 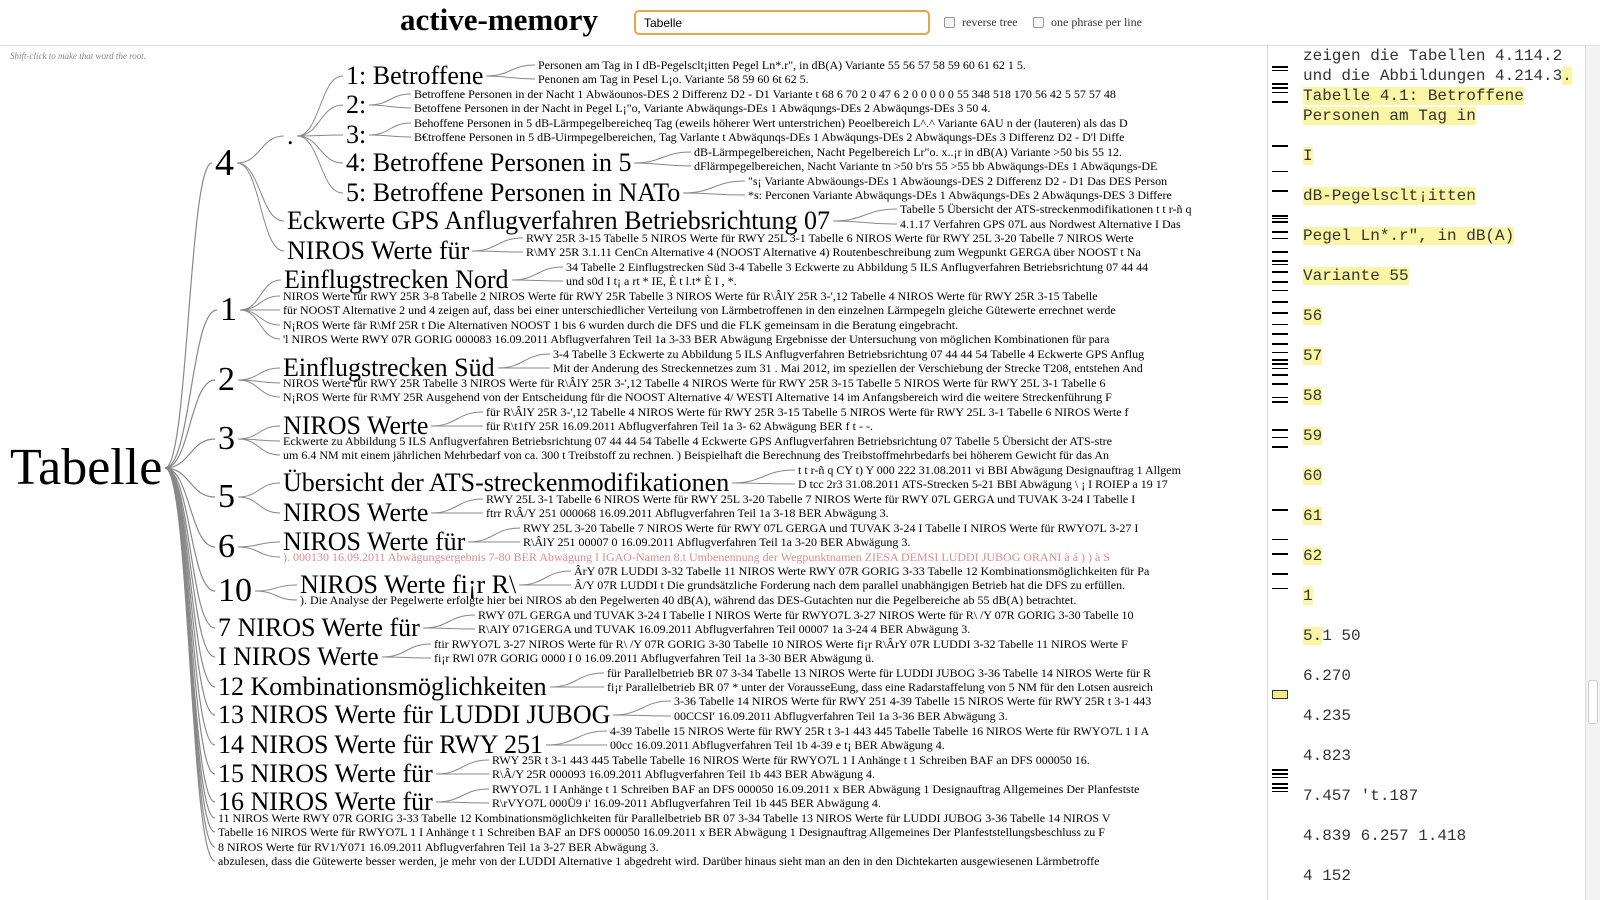 I want to click on tree-node-nir5: NIROS Werte, so click(x=355, y=513).